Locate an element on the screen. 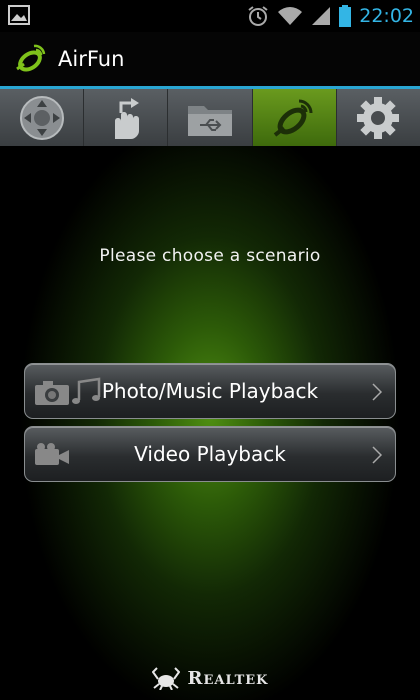 The image size is (420, 700). gallery-notification-icon is located at coordinates (19, 15).